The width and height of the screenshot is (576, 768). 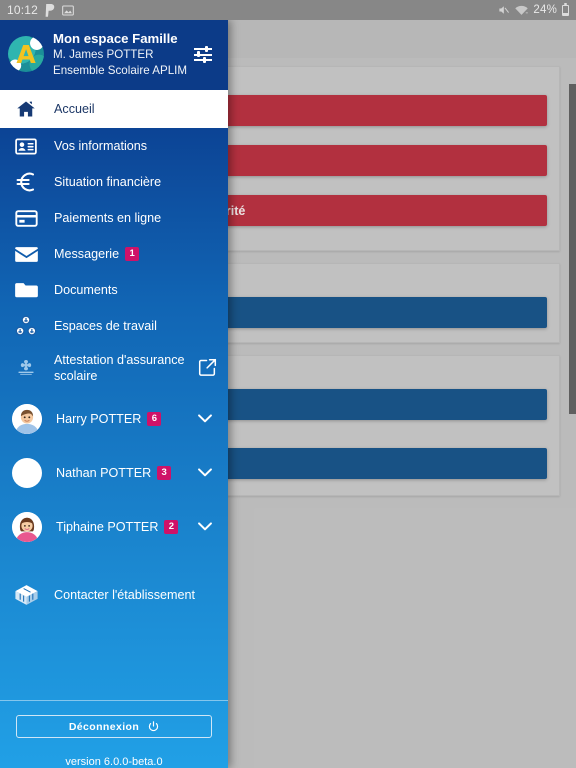 What do you see at coordinates (504, 10) in the screenshot?
I see `mute-icon` at bounding box center [504, 10].